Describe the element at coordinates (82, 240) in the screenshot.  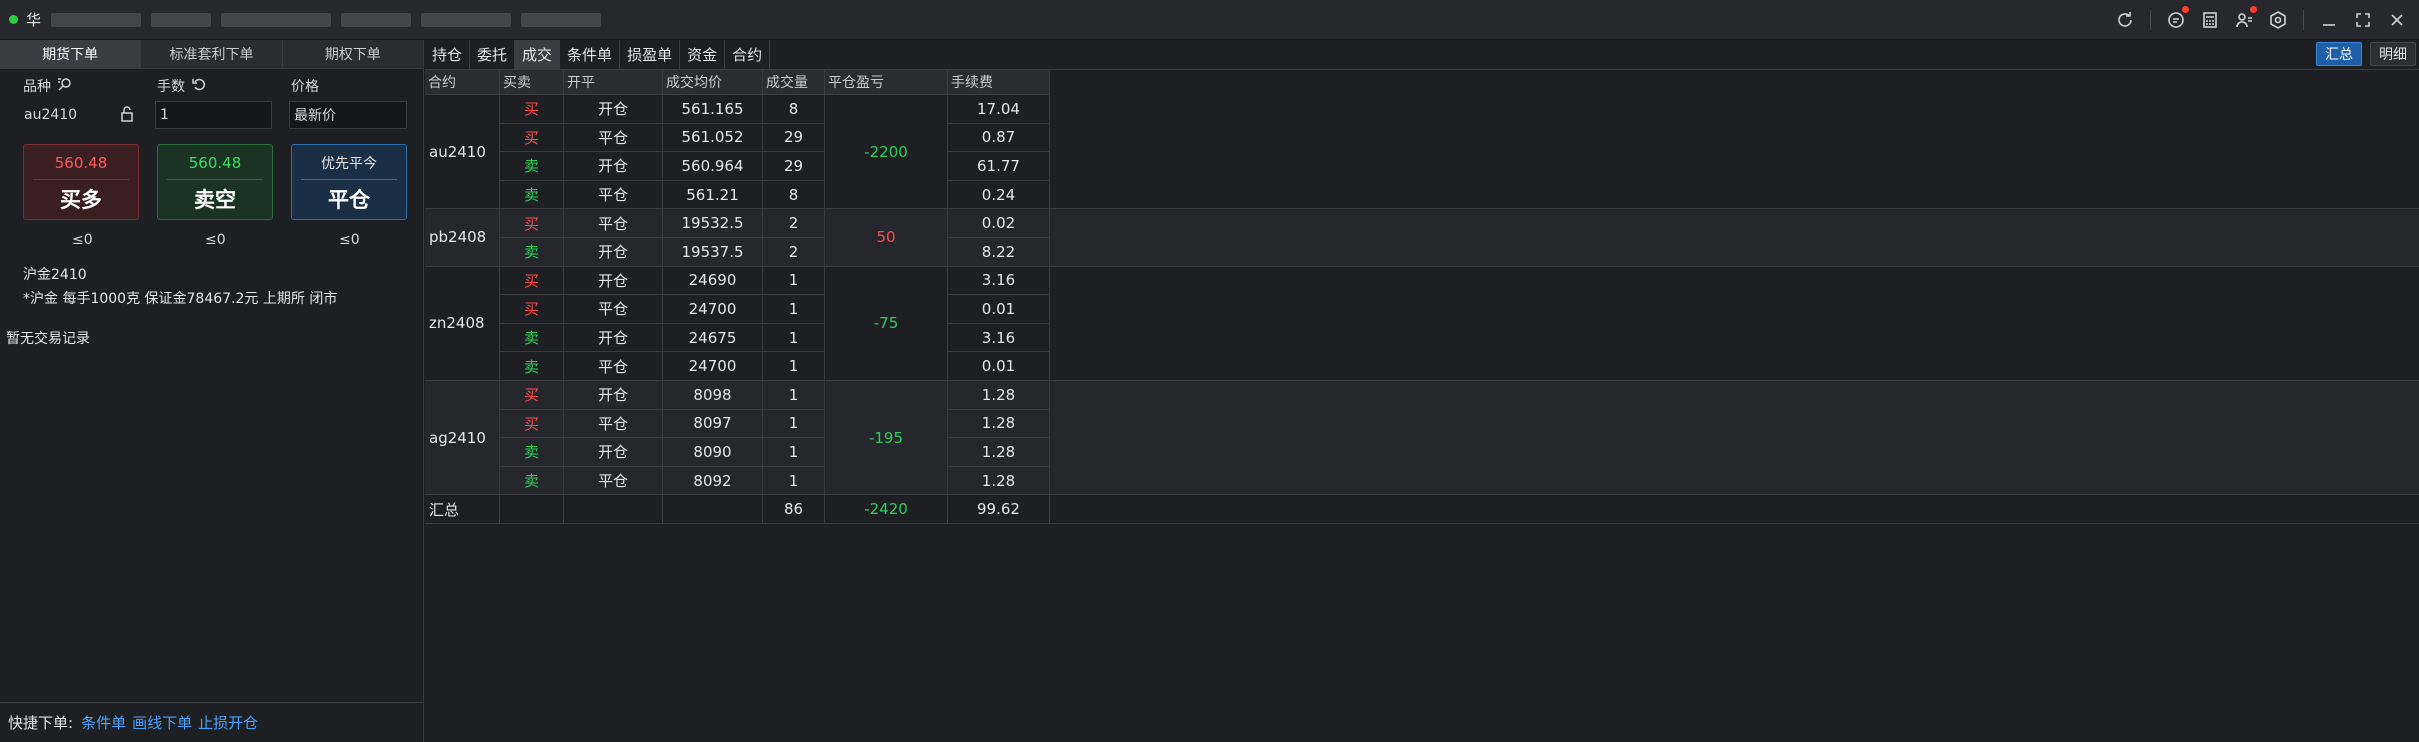
I see `buy-limit: ≤0` at that location.